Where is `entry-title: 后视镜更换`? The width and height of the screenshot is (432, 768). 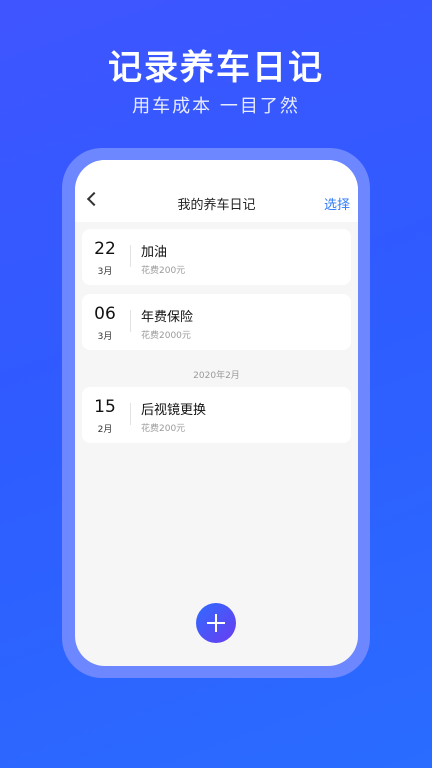 entry-title: 后视镜更换 is located at coordinates (174, 410).